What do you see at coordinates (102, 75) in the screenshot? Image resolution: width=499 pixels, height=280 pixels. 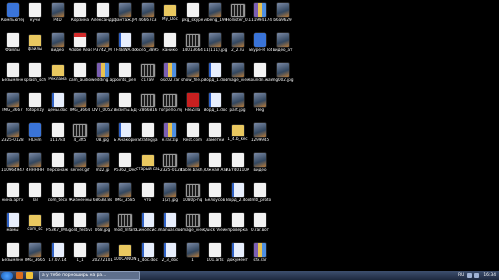 I see `desktop-icon: wedding.ap` at bounding box center [102, 75].